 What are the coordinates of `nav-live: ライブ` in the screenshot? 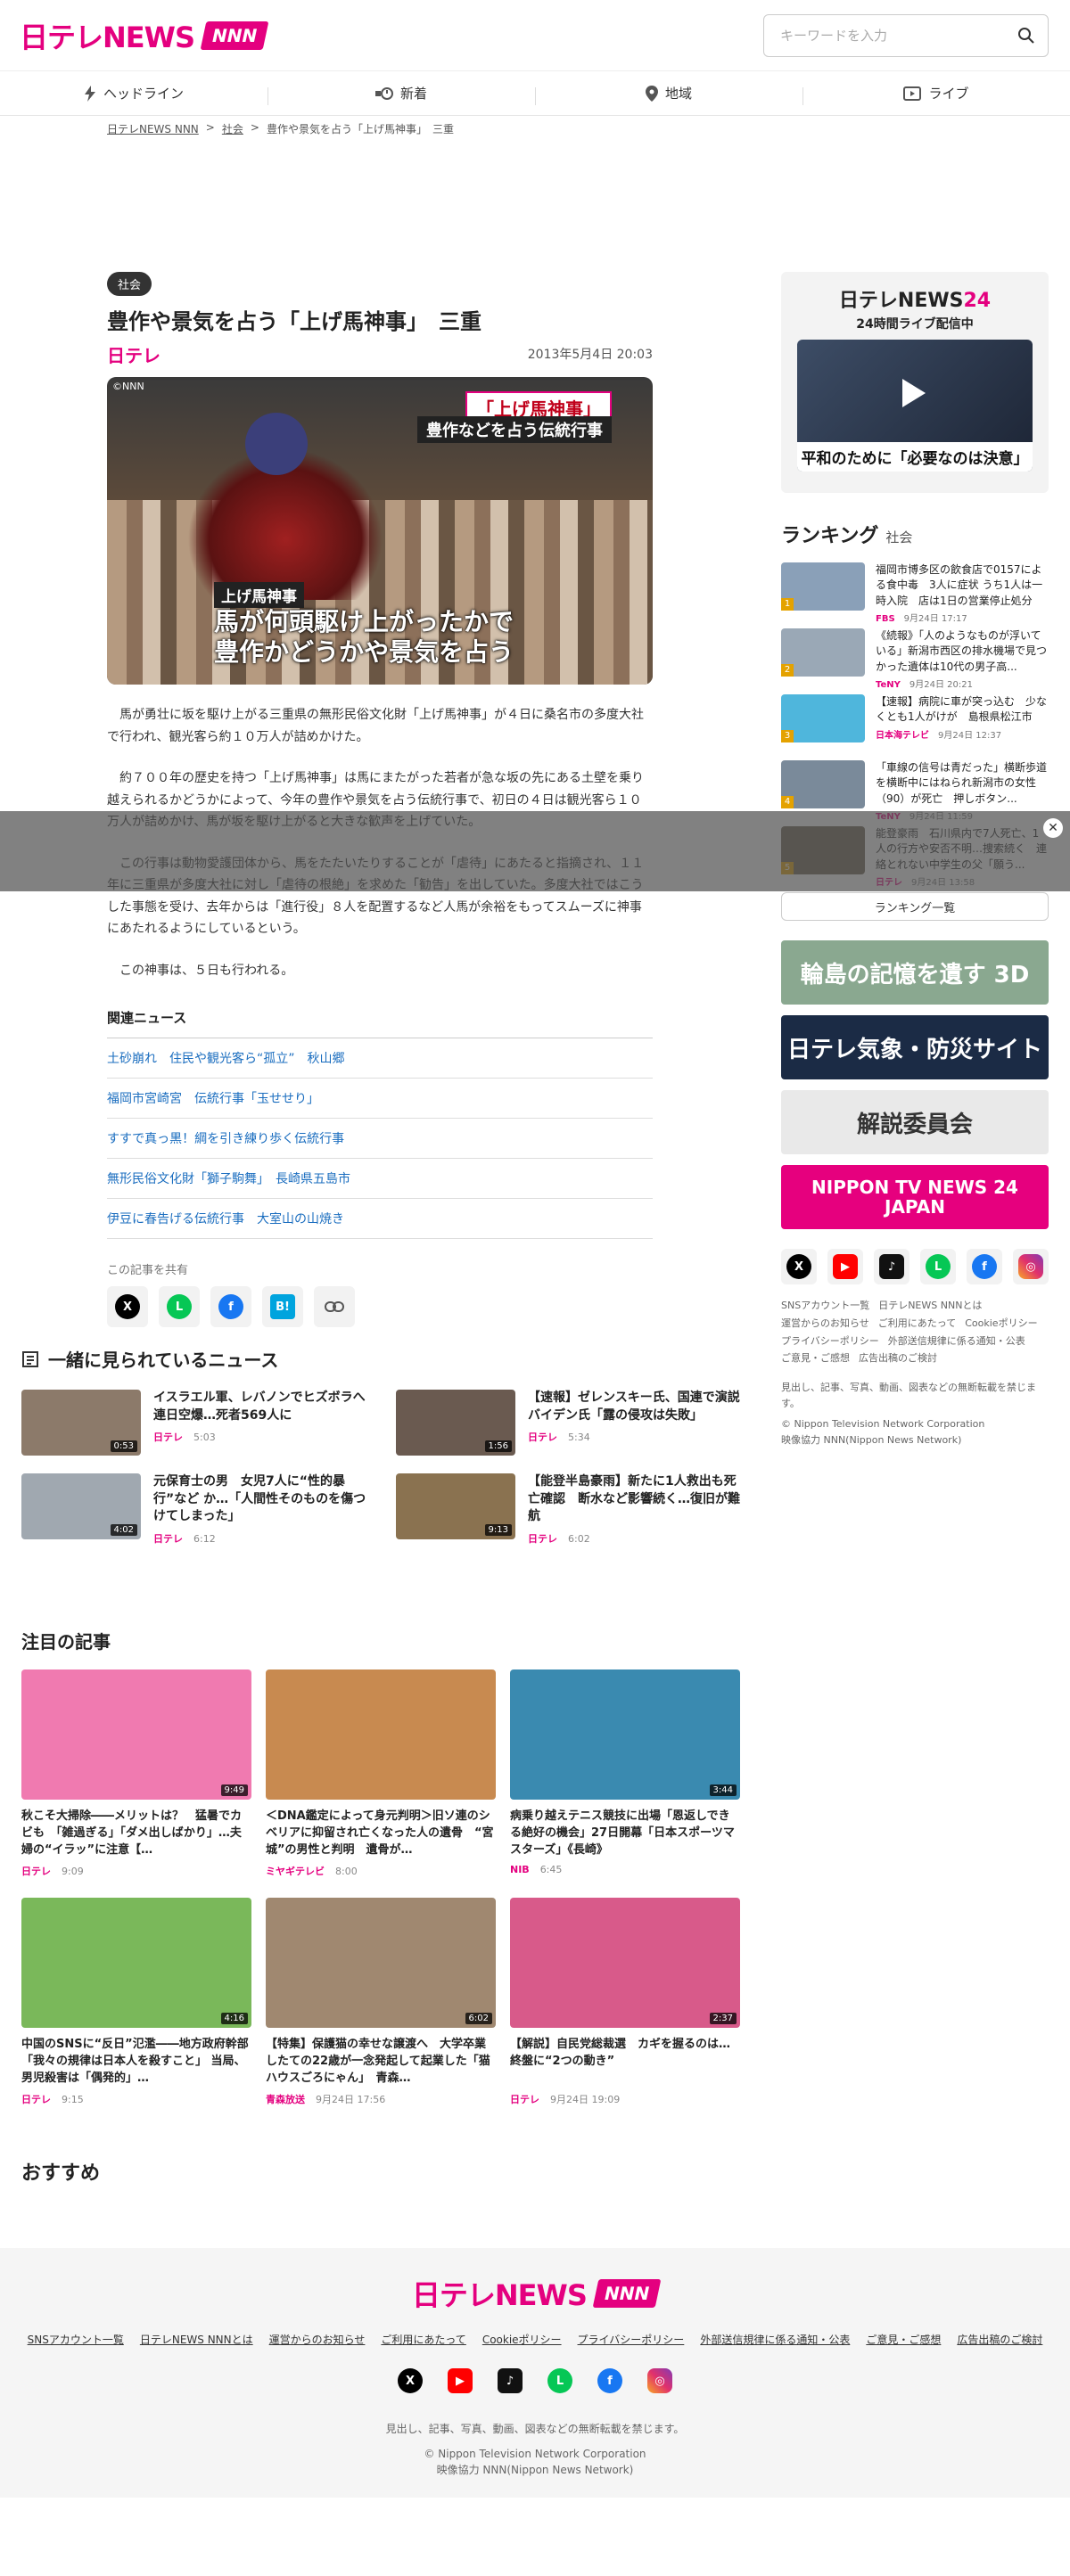 It's located at (936, 94).